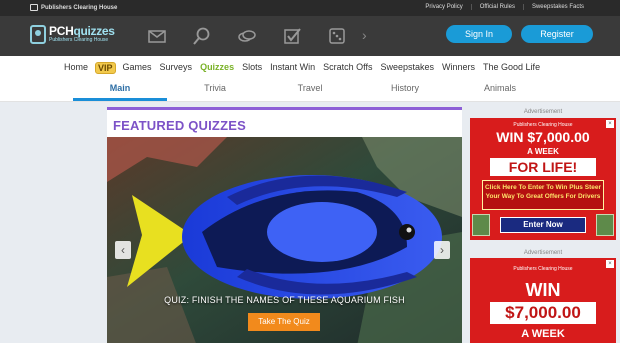  What do you see at coordinates (215, 88) in the screenshot?
I see `tab-trivia: Trivia` at bounding box center [215, 88].